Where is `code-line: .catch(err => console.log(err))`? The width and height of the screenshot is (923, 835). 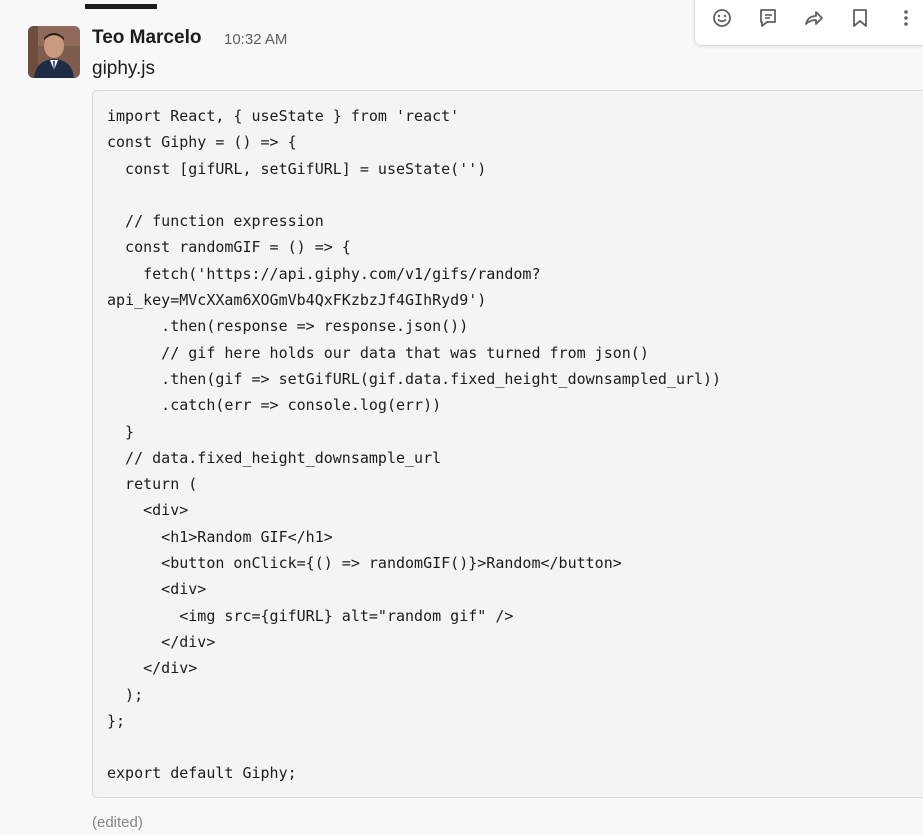
code-line: .catch(err => console.log(err)) is located at coordinates (274, 405).